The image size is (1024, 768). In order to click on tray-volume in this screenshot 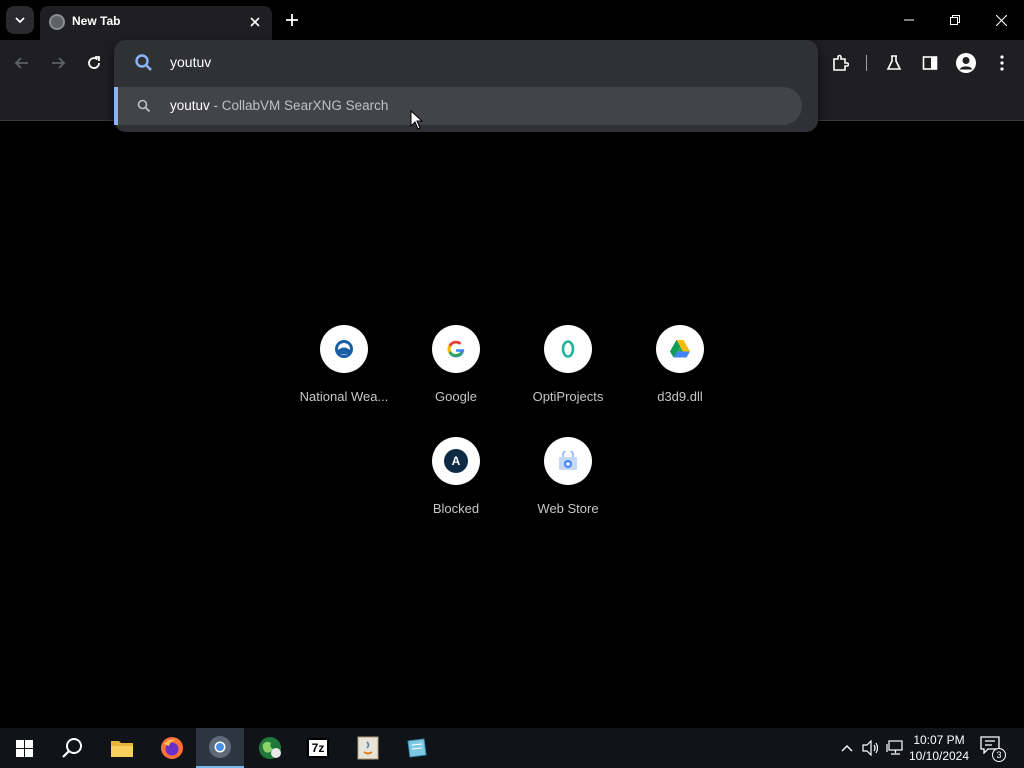, I will do `click(871, 748)`.